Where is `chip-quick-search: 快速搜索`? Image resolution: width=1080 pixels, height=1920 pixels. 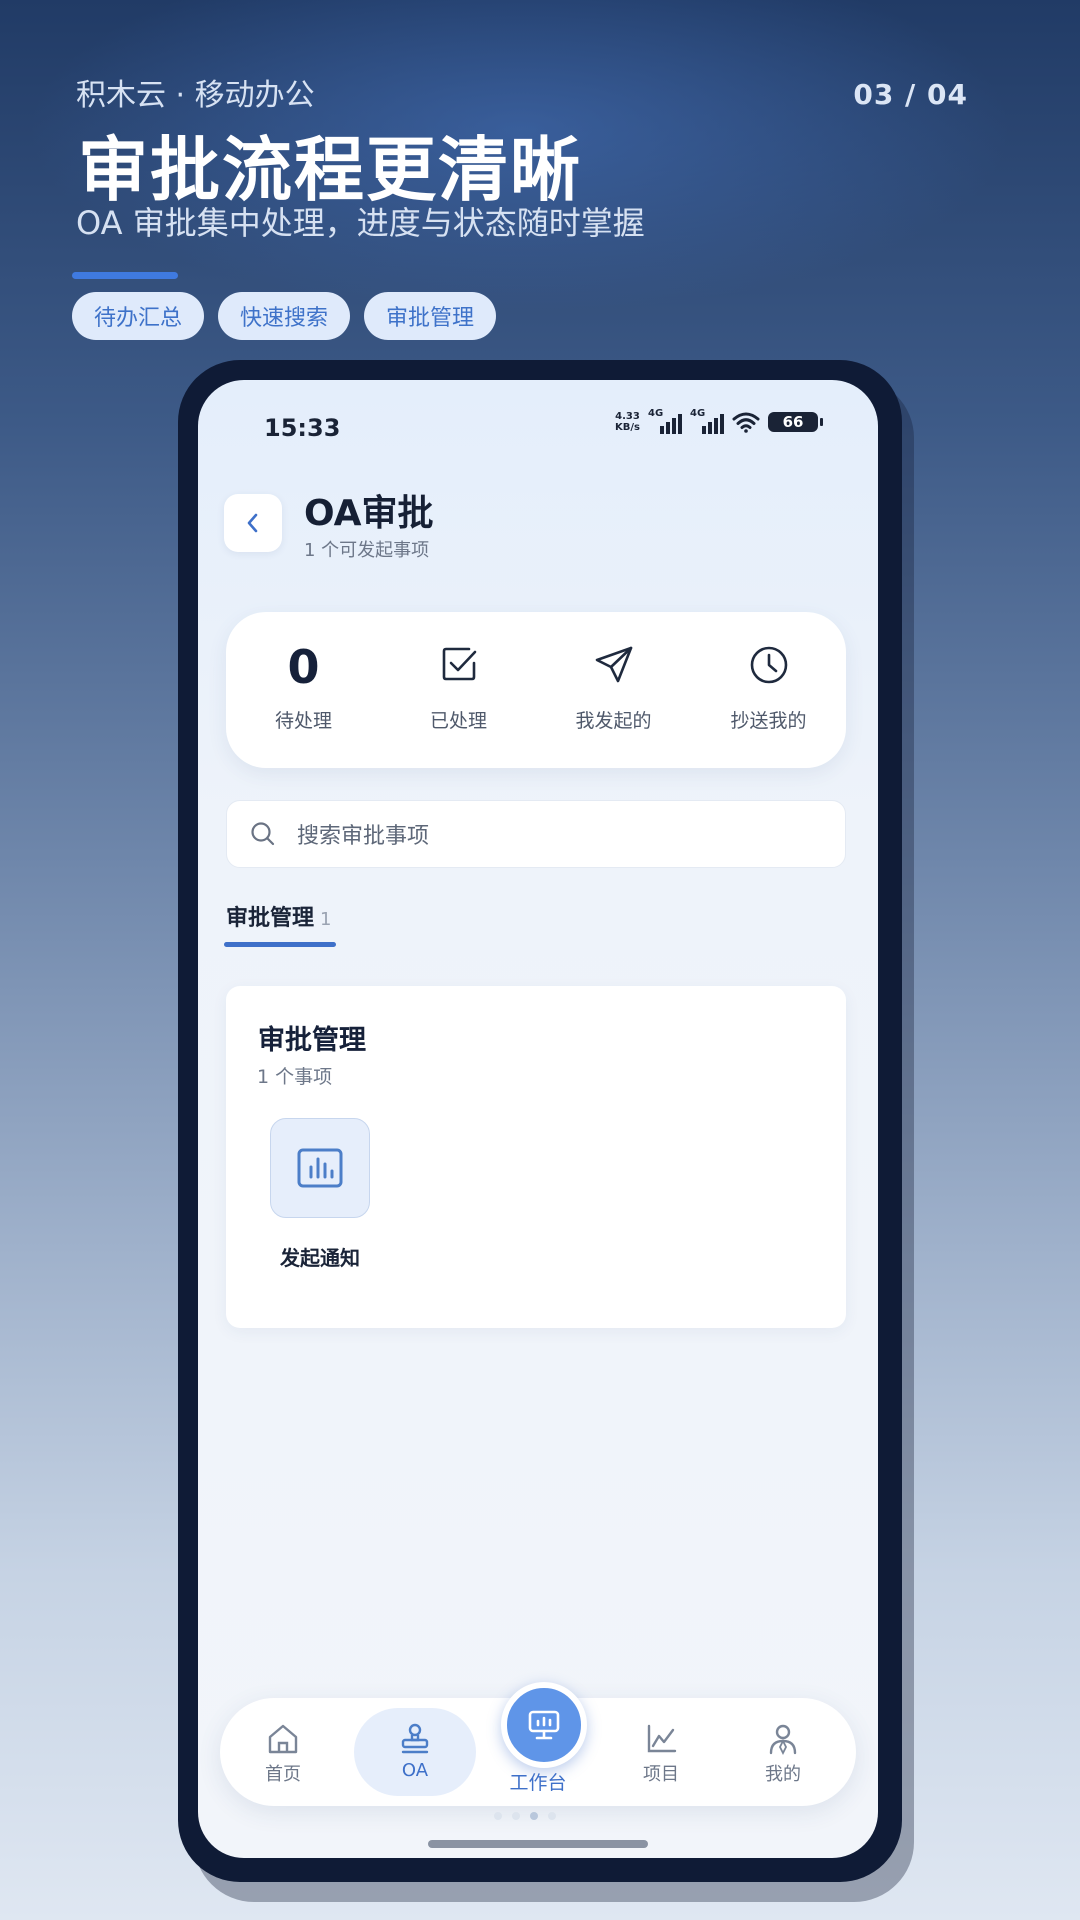 chip-quick-search: 快速搜索 is located at coordinates (284, 316).